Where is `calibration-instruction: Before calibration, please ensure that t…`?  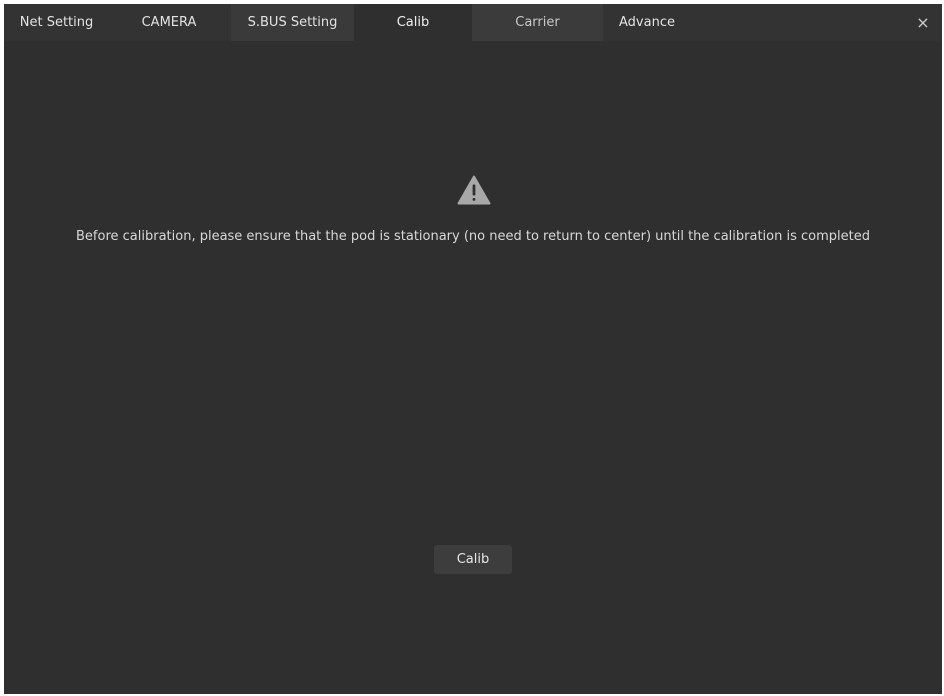
calibration-instruction: Before calibration, please ensure that t… is located at coordinates (473, 236).